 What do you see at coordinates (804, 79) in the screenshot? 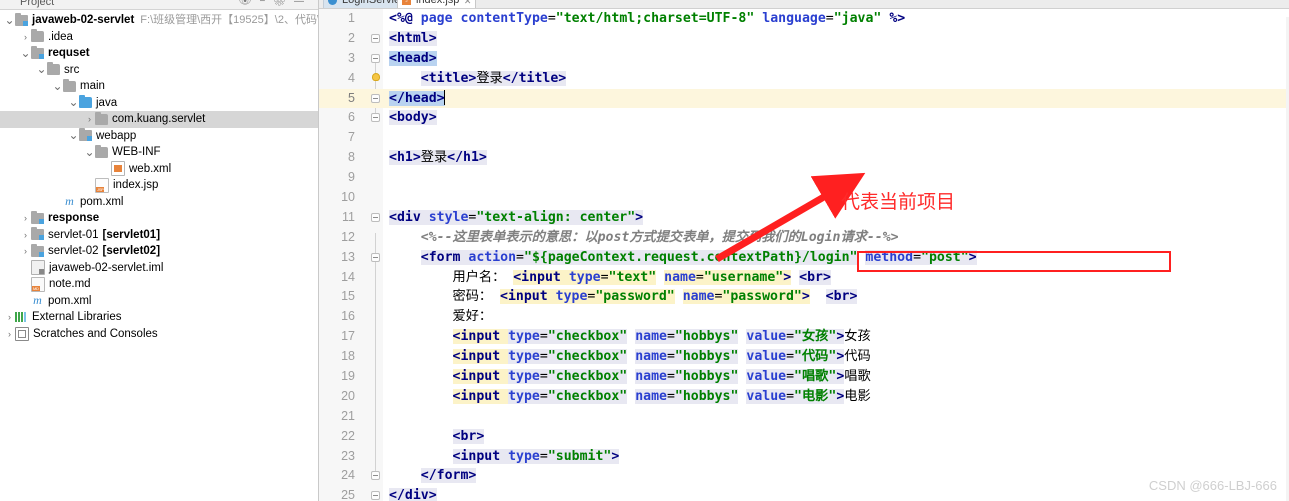
I see `code-line-4: 4 <title>登录</title>` at bounding box center [804, 79].